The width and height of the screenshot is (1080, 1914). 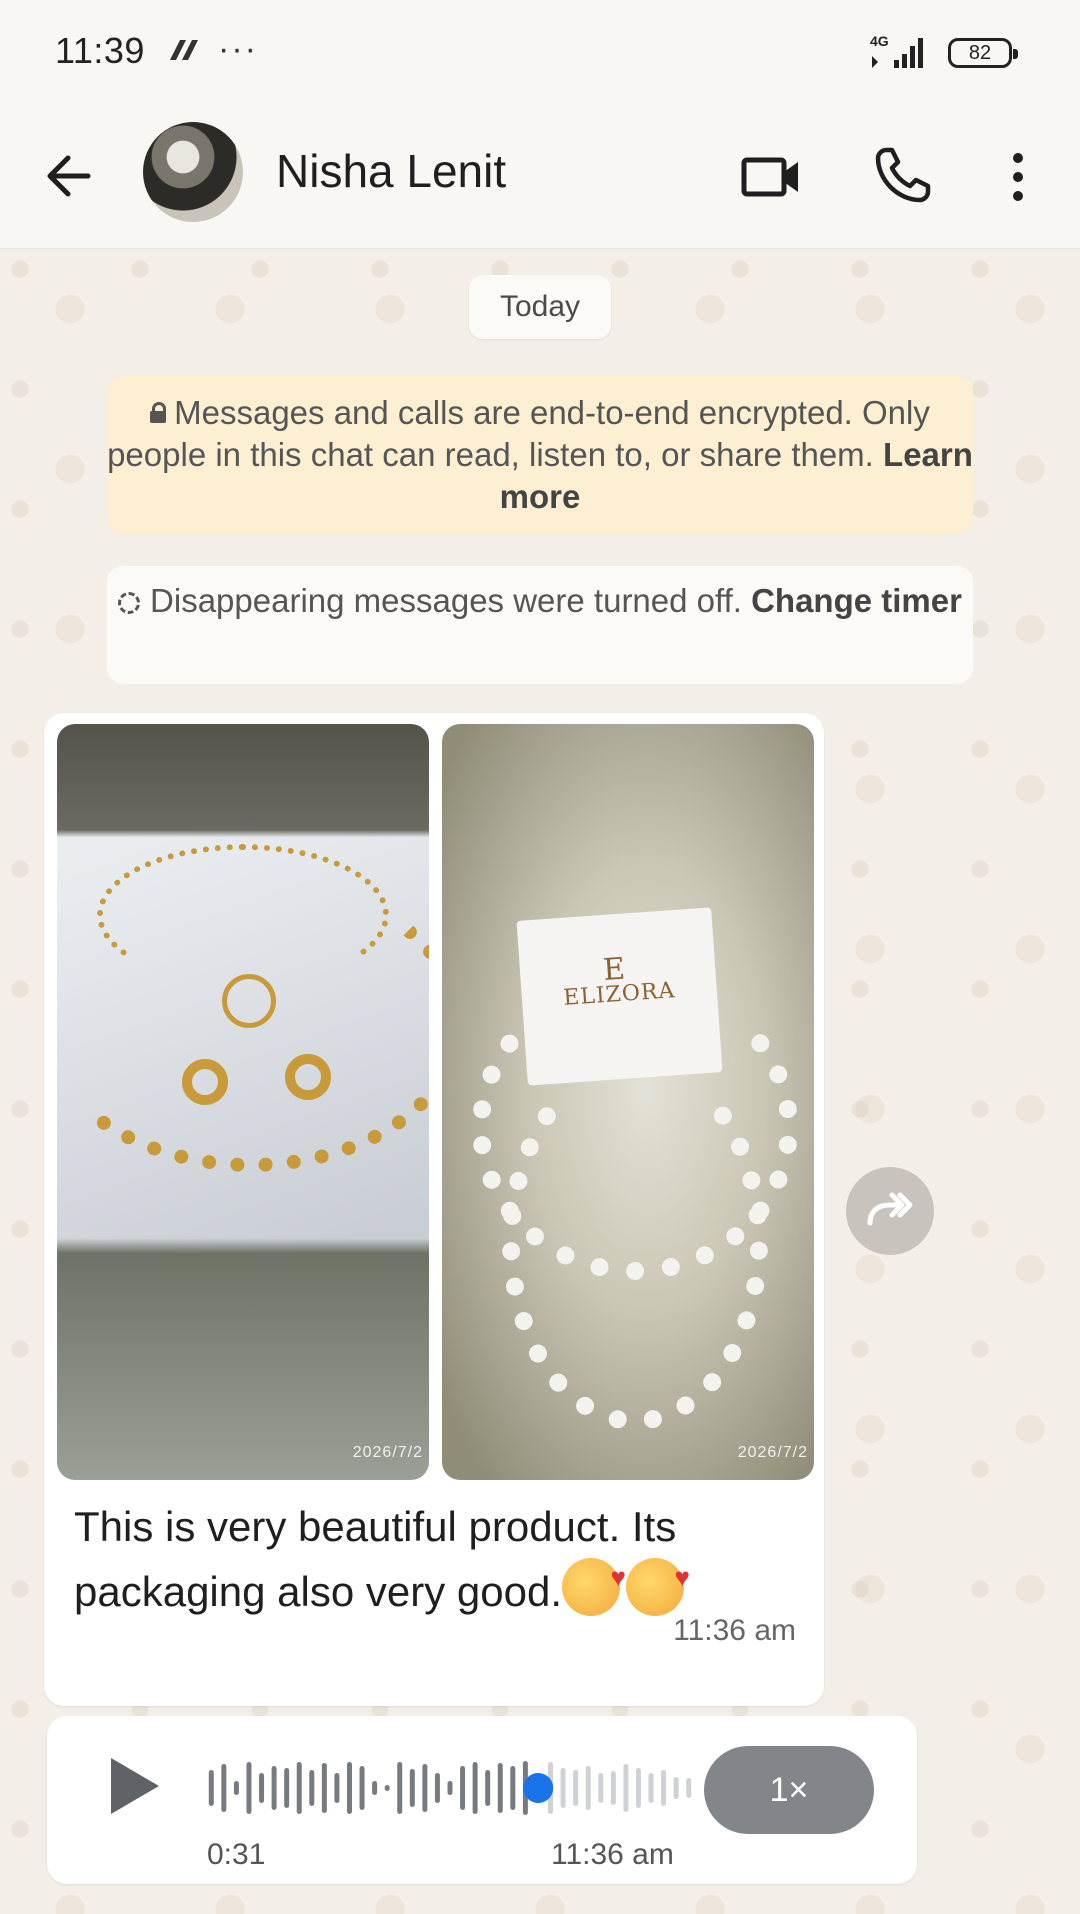 I want to click on contact-name: Nisha Lenit, so click(x=391, y=171).